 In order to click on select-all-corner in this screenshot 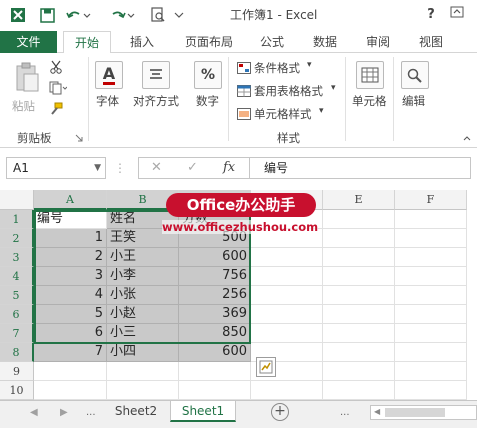, I will do `click(17, 200)`.